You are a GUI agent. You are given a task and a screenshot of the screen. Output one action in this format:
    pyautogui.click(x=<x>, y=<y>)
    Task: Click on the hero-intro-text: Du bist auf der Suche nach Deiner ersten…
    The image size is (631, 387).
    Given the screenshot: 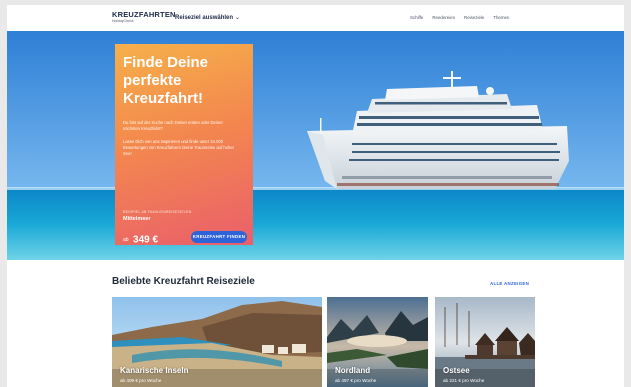 What is the action you would take?
    pyautogui.click(x=173, y=125)
    